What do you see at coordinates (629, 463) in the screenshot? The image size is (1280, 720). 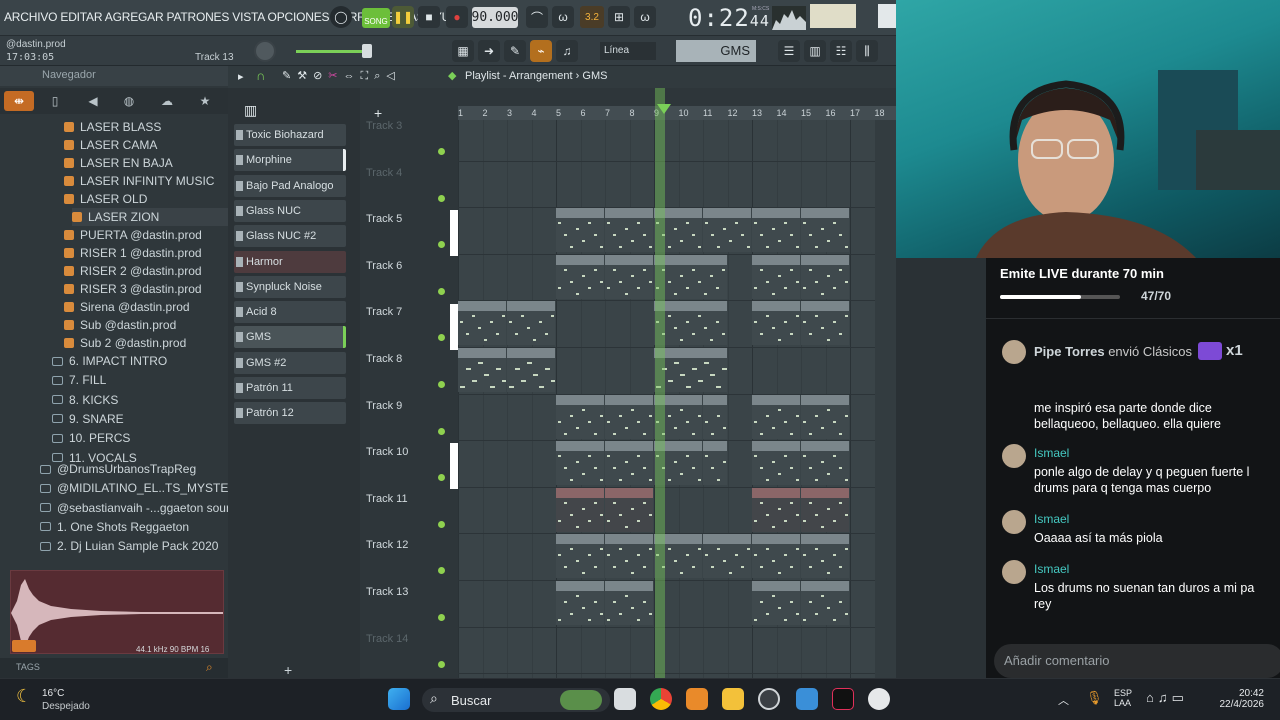 I see `pattern-clip: Gl...UC` at bounding box center [629, 463].